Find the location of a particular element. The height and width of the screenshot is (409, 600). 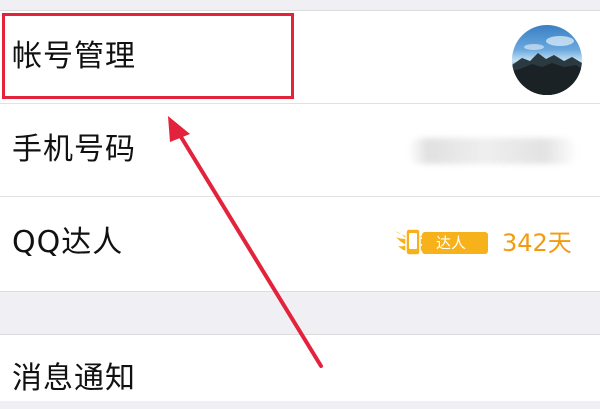

avatar-image is located at coordinates (547, 65).